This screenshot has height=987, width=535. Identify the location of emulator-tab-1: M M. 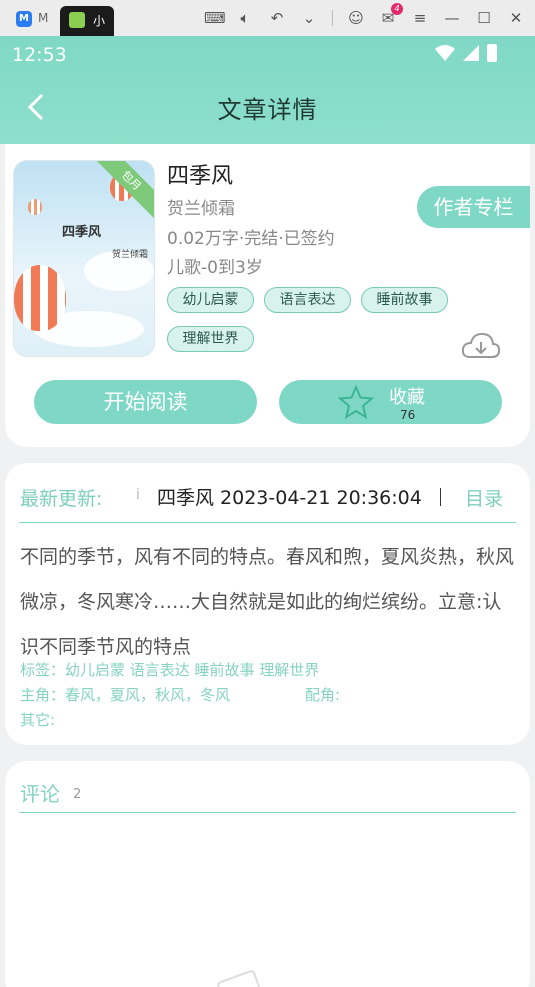
(32, 19).